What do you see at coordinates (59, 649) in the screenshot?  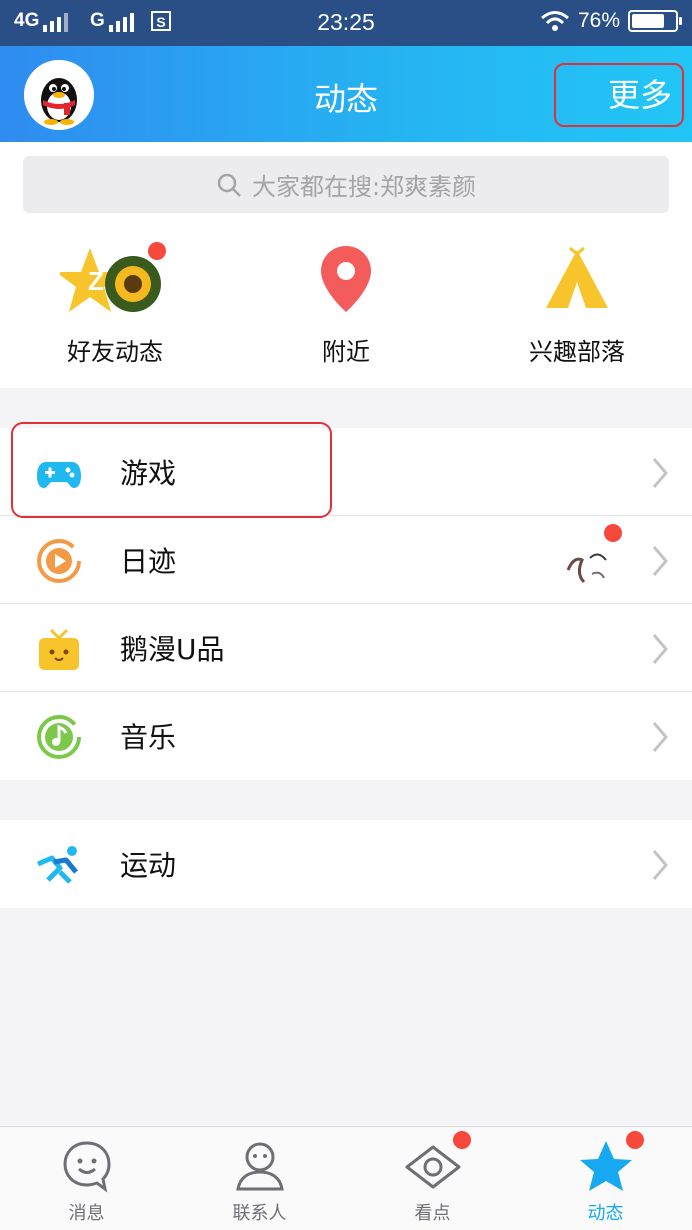 I see `gift-box-icon` at bounding box center [59, 649].